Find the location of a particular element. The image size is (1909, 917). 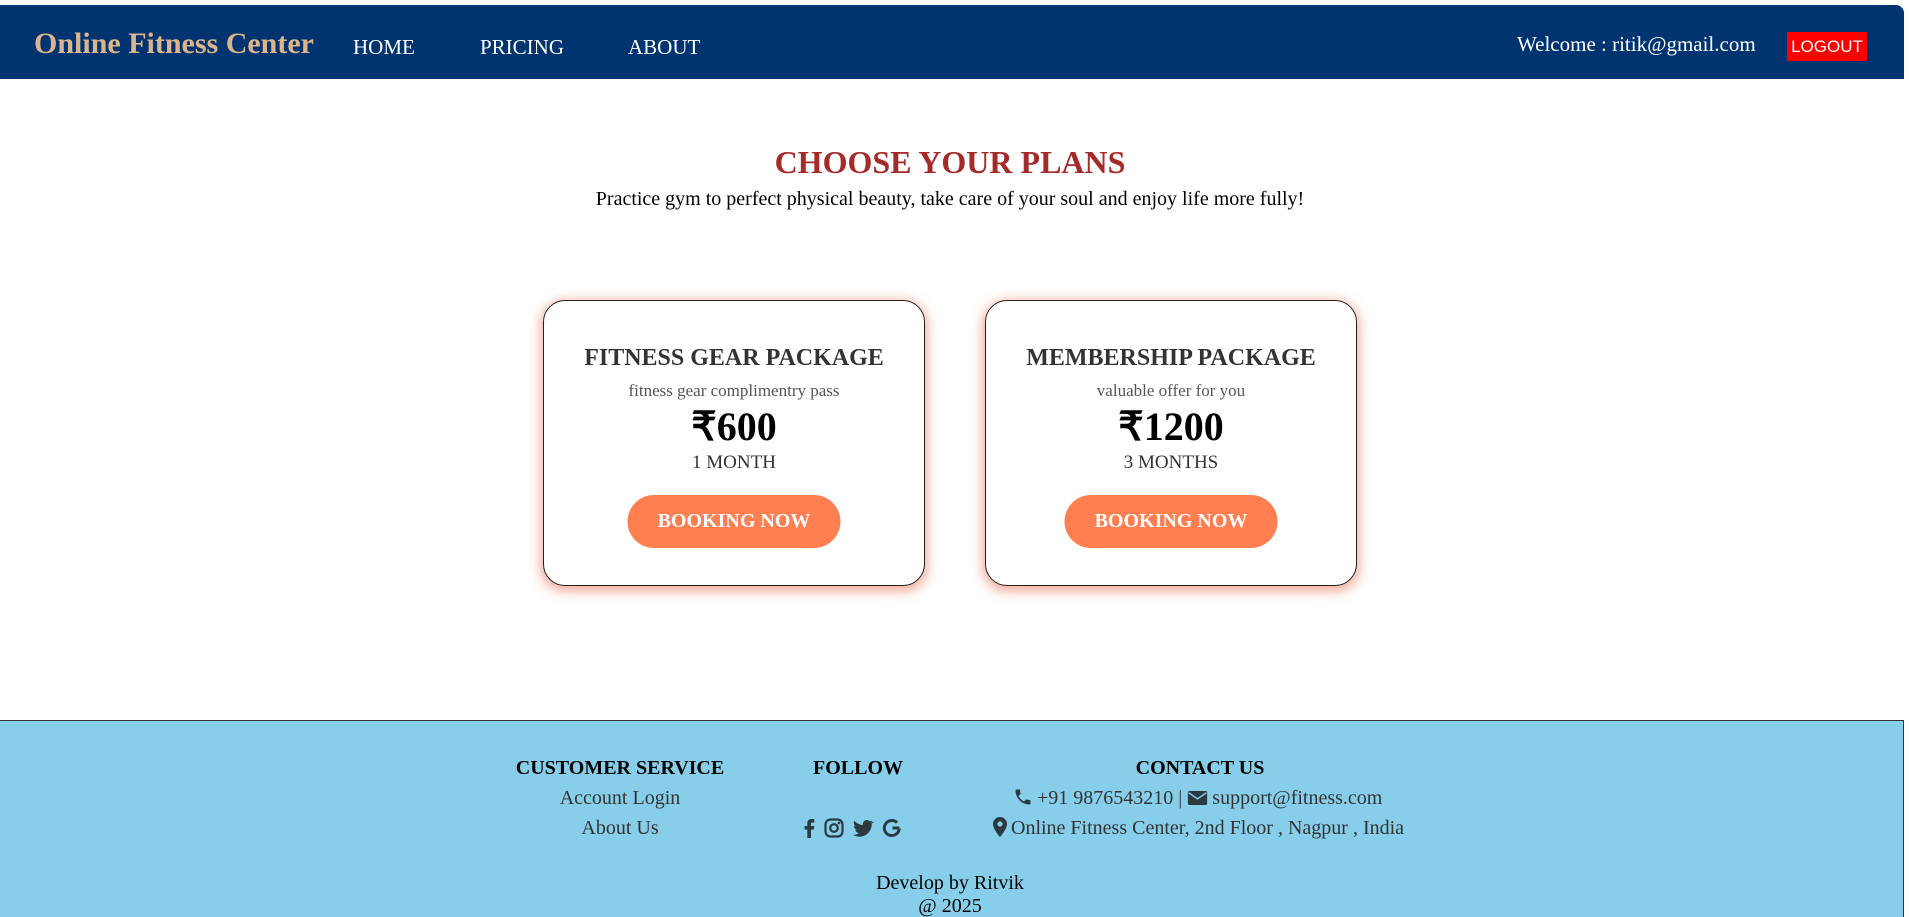

account-login-link: Account Login is located at coordinates (620, 798).